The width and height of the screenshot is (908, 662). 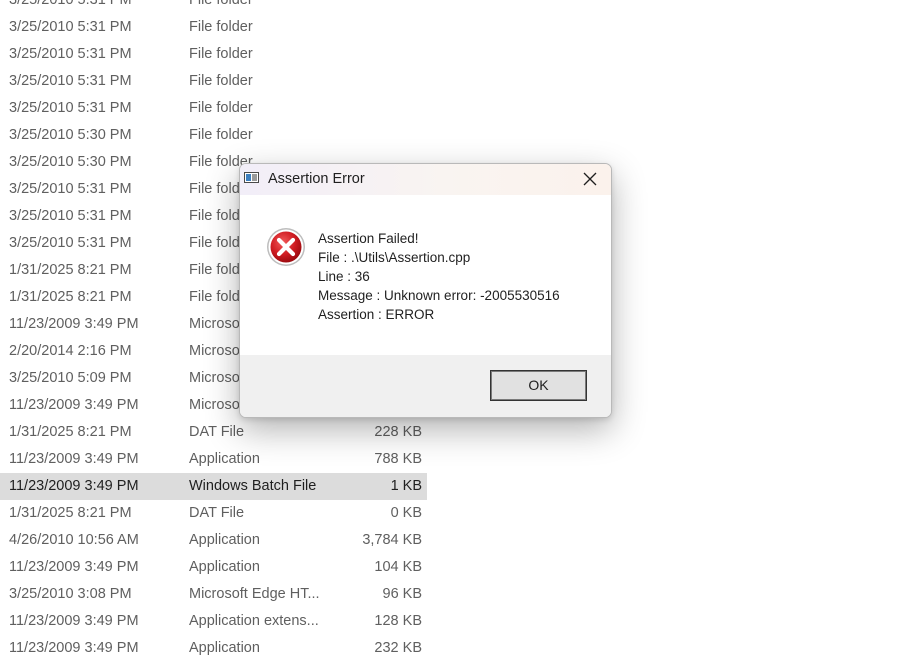 I want to click on close-icon, so click(x=590, y=179).